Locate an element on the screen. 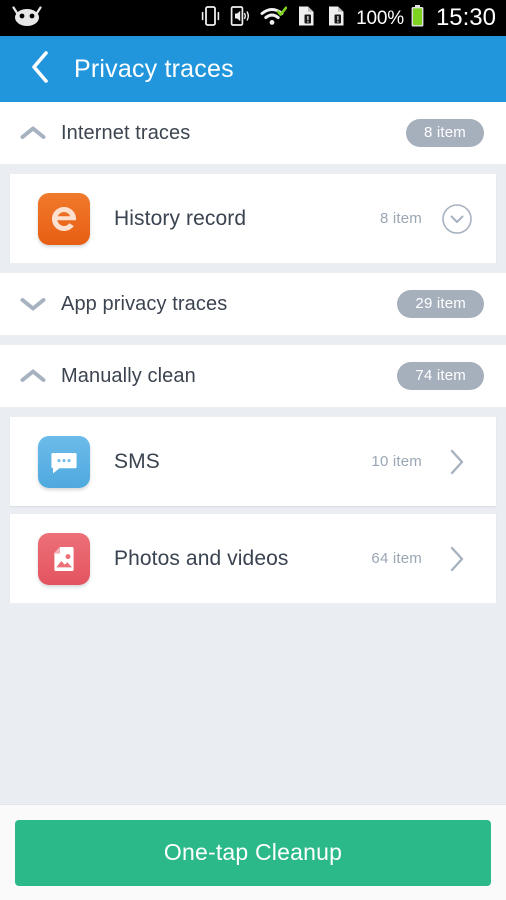 This screenshot has width=506, height=900. list-item-photos-and-videos: Photos and videos 64 item is located at coordinates (253, 558).